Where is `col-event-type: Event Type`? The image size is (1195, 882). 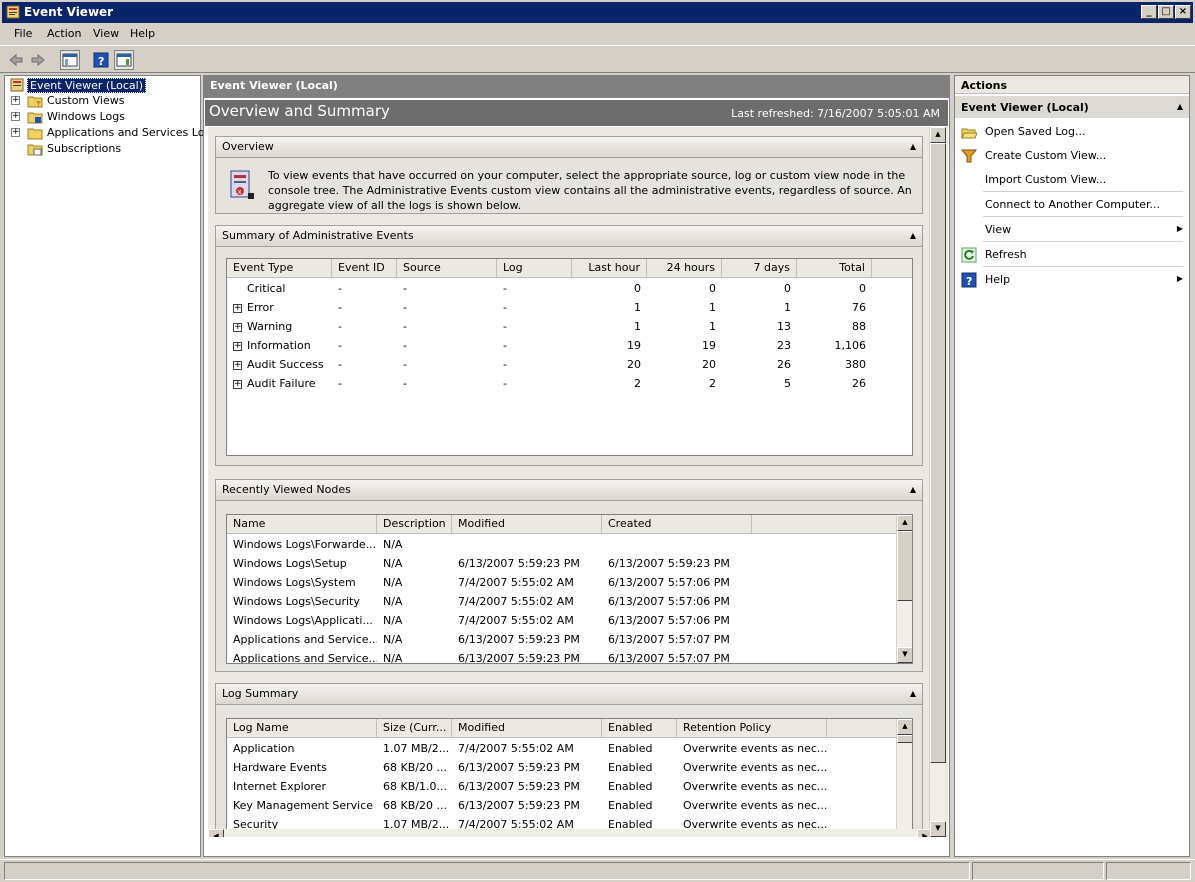
col-event-type: Event Type is located at coordinates (279, 268).